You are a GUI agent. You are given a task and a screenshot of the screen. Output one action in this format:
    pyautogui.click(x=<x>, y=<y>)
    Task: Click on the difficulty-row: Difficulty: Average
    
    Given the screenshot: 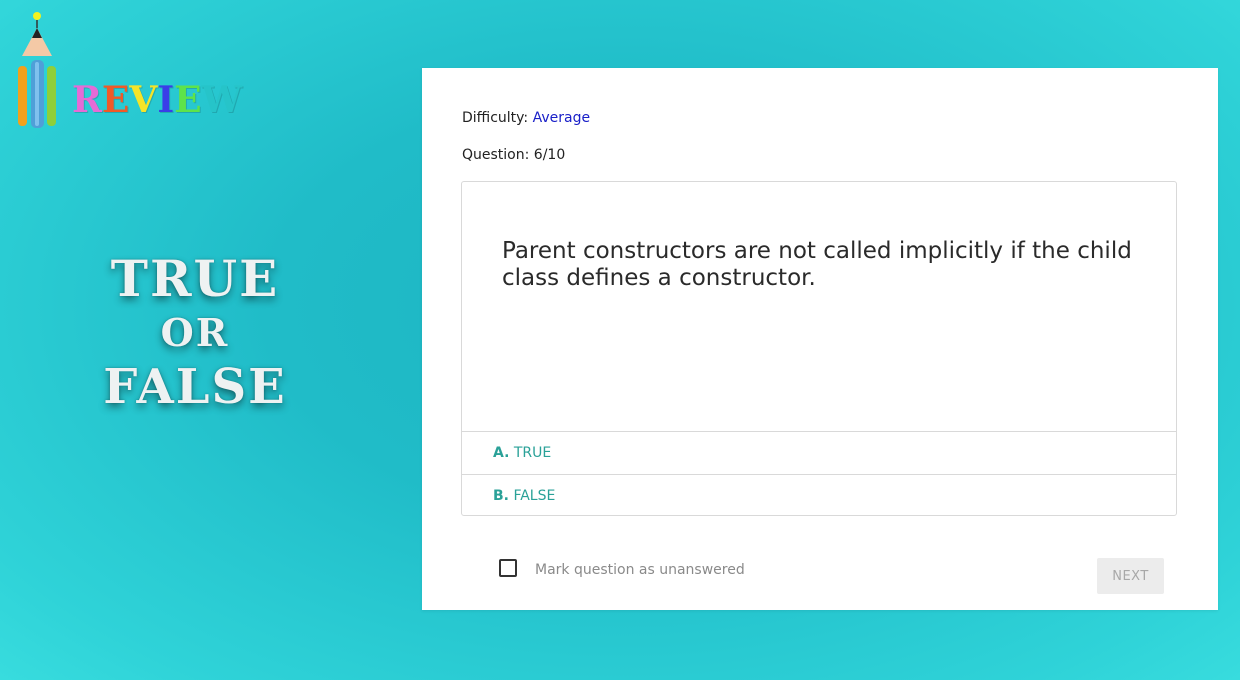 What is the action you would take?
    pyautogui.click(x=526, y=118)
    